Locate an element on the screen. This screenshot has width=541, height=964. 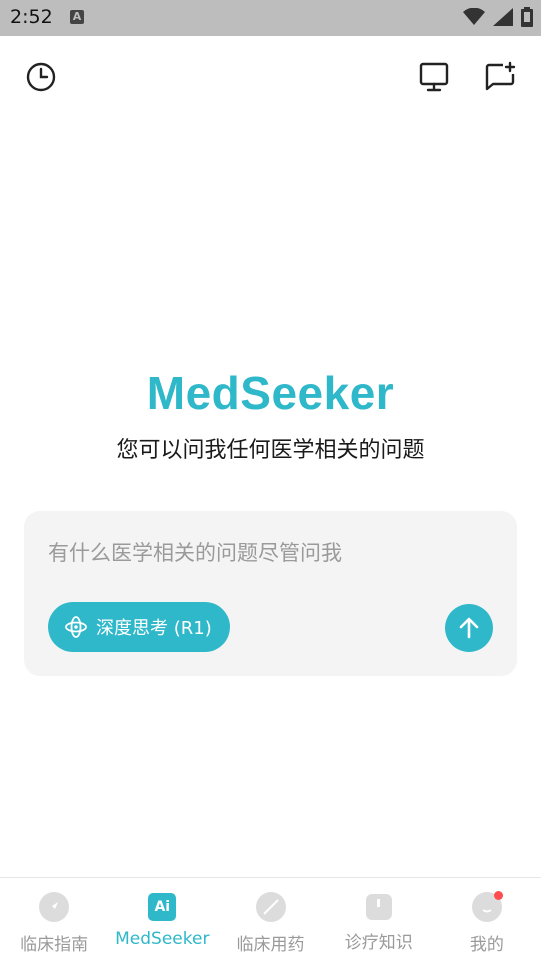
notification-badge is located at coordinates (498, 895).